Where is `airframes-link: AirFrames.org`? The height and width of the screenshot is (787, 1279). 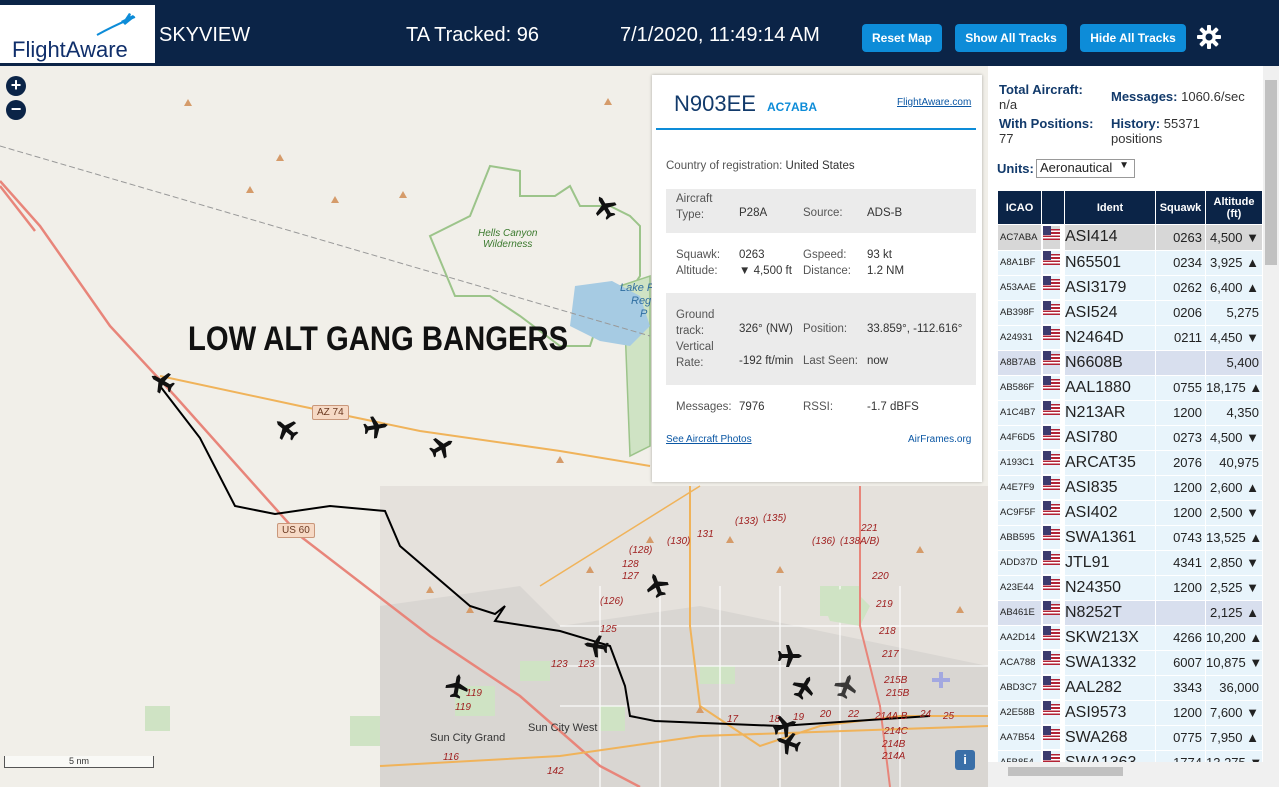
airframes-link: AirFrames.org is located at coordinates (939, 439).